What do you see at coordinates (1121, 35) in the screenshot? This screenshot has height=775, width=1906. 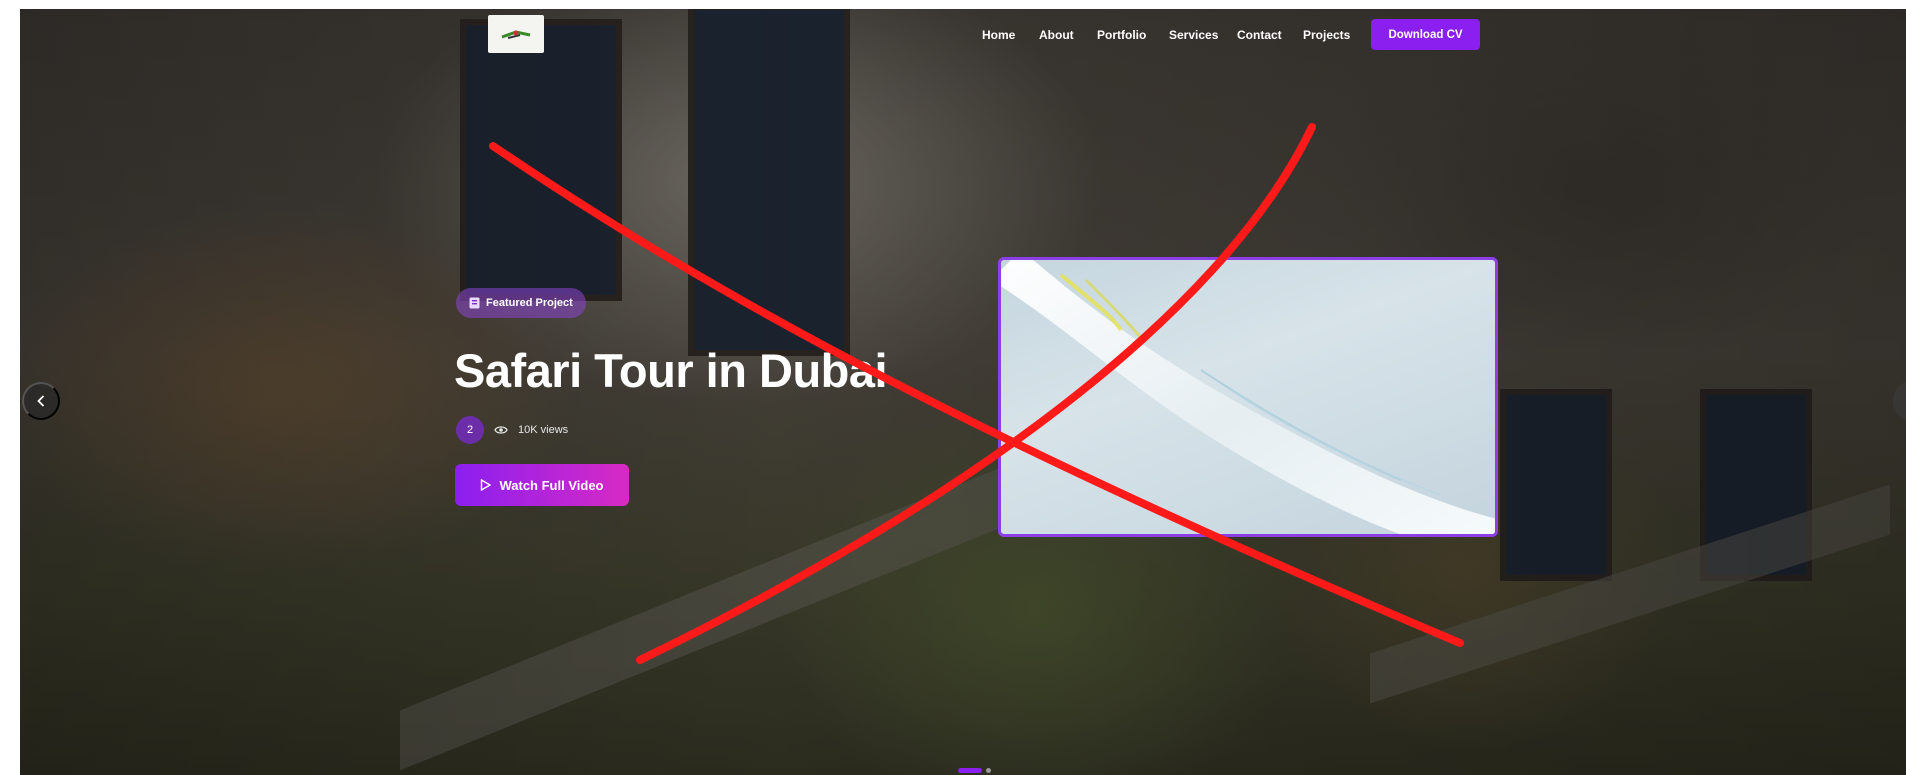 I see `nav-portfolio: Portfolio` at bounding box center [1121, 35].